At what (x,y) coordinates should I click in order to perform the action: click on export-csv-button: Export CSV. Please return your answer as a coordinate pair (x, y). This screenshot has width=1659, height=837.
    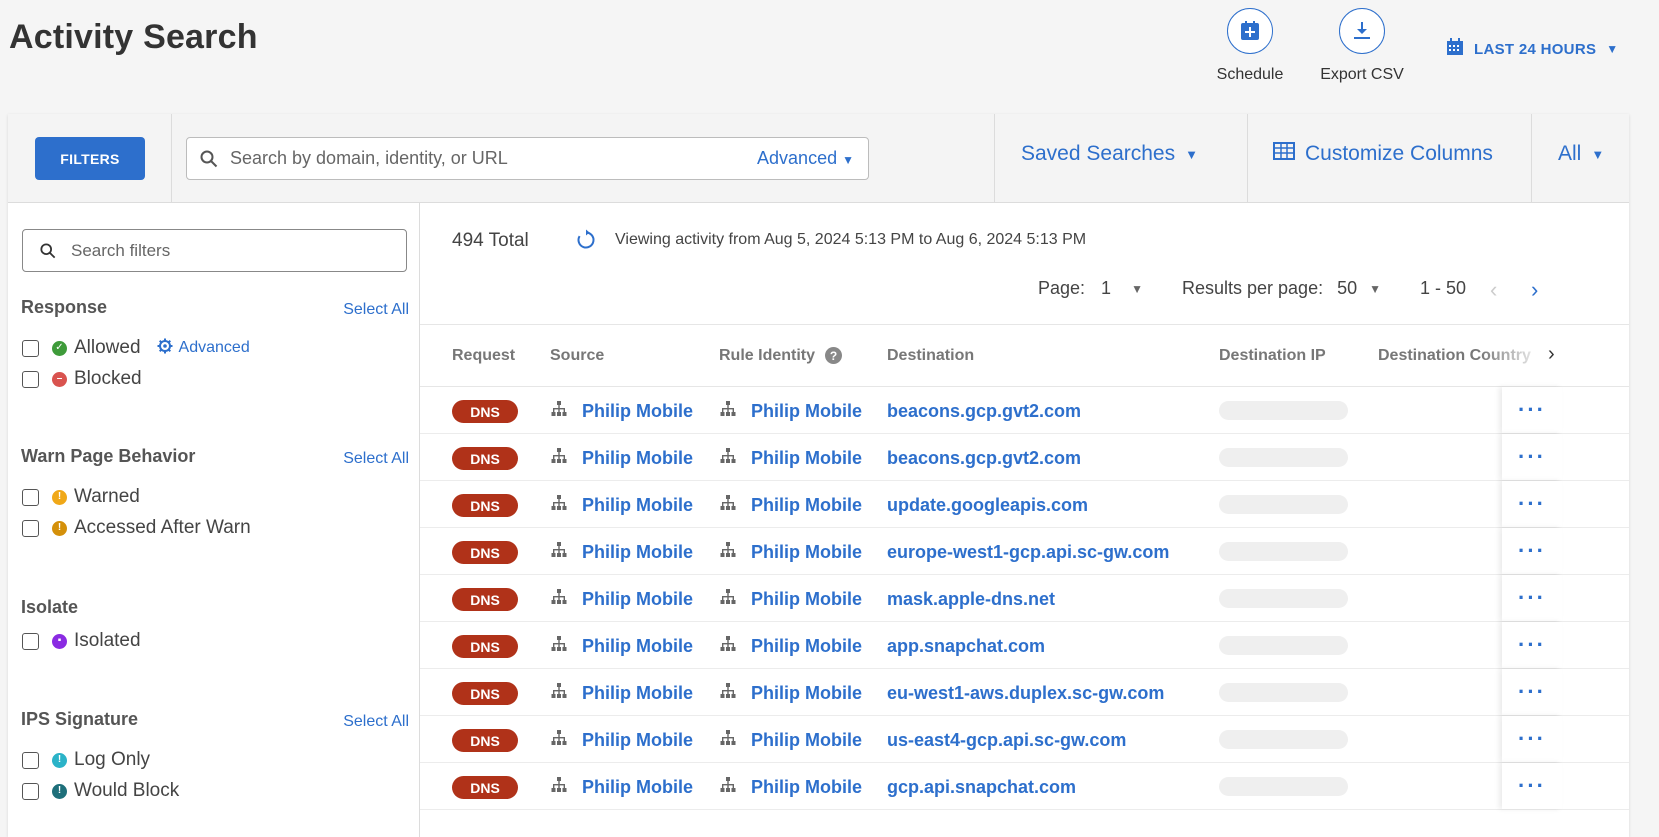
    Looking at the image, I should click on (1362, 46).